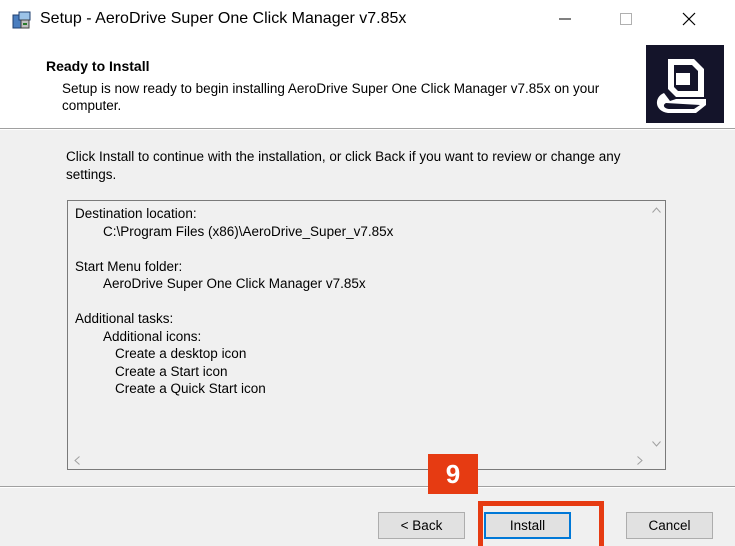 The width and height of the screenshot is (735, 546). What do you see at coordinates (685, 84) in the screenshot?
I see `computer-install-icon` at bounding box center [685, 84].